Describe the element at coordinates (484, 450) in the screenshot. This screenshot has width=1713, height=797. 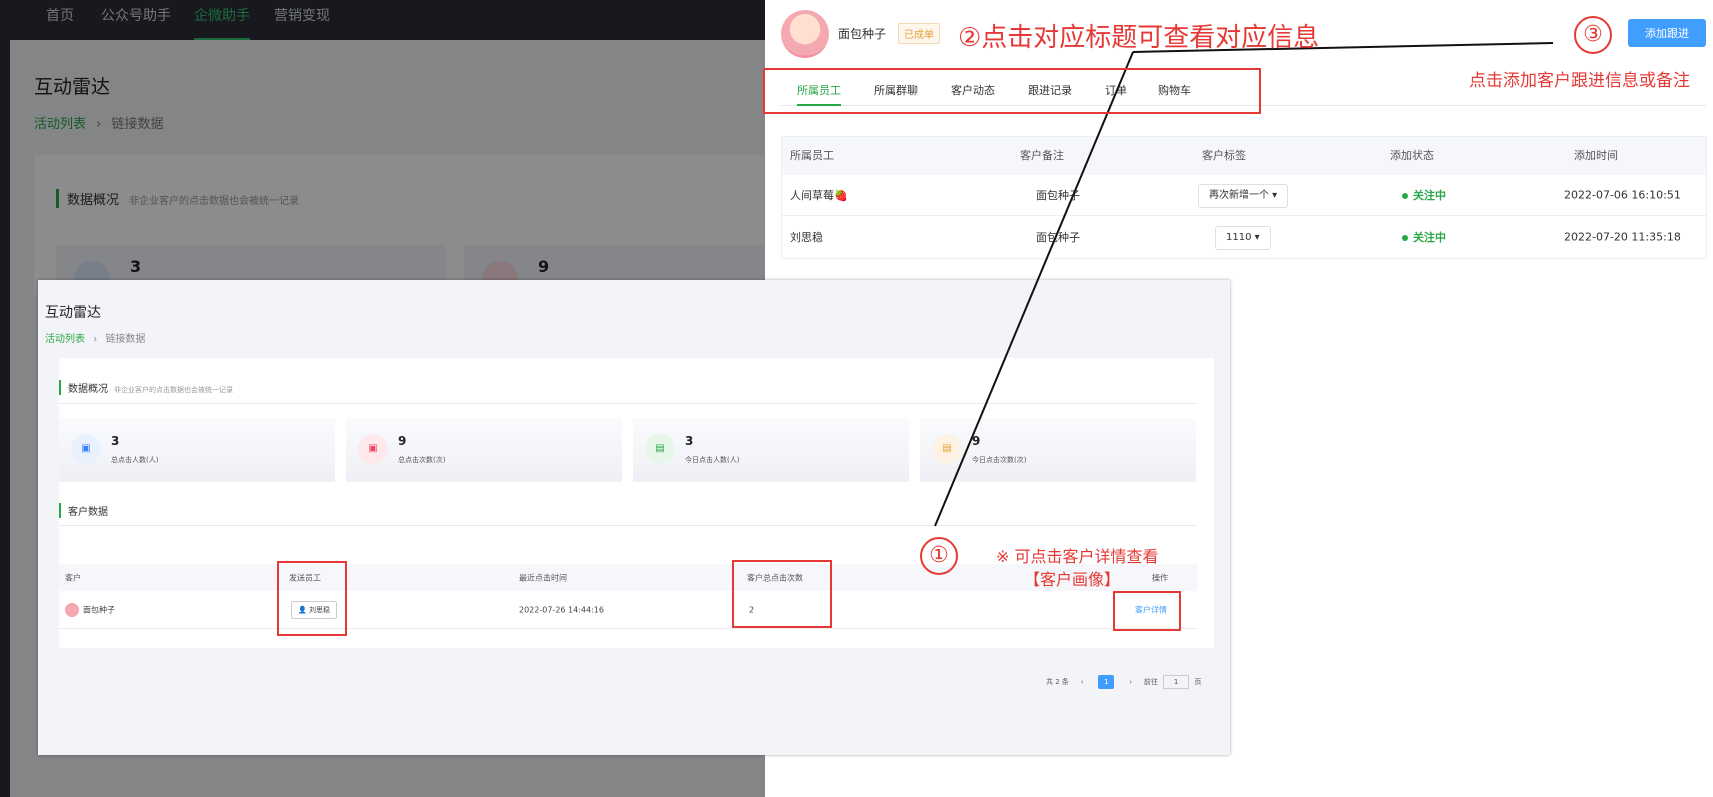
I see `stat-card-total-clicks: ▣ 9 总点击次数(次)` at that location.